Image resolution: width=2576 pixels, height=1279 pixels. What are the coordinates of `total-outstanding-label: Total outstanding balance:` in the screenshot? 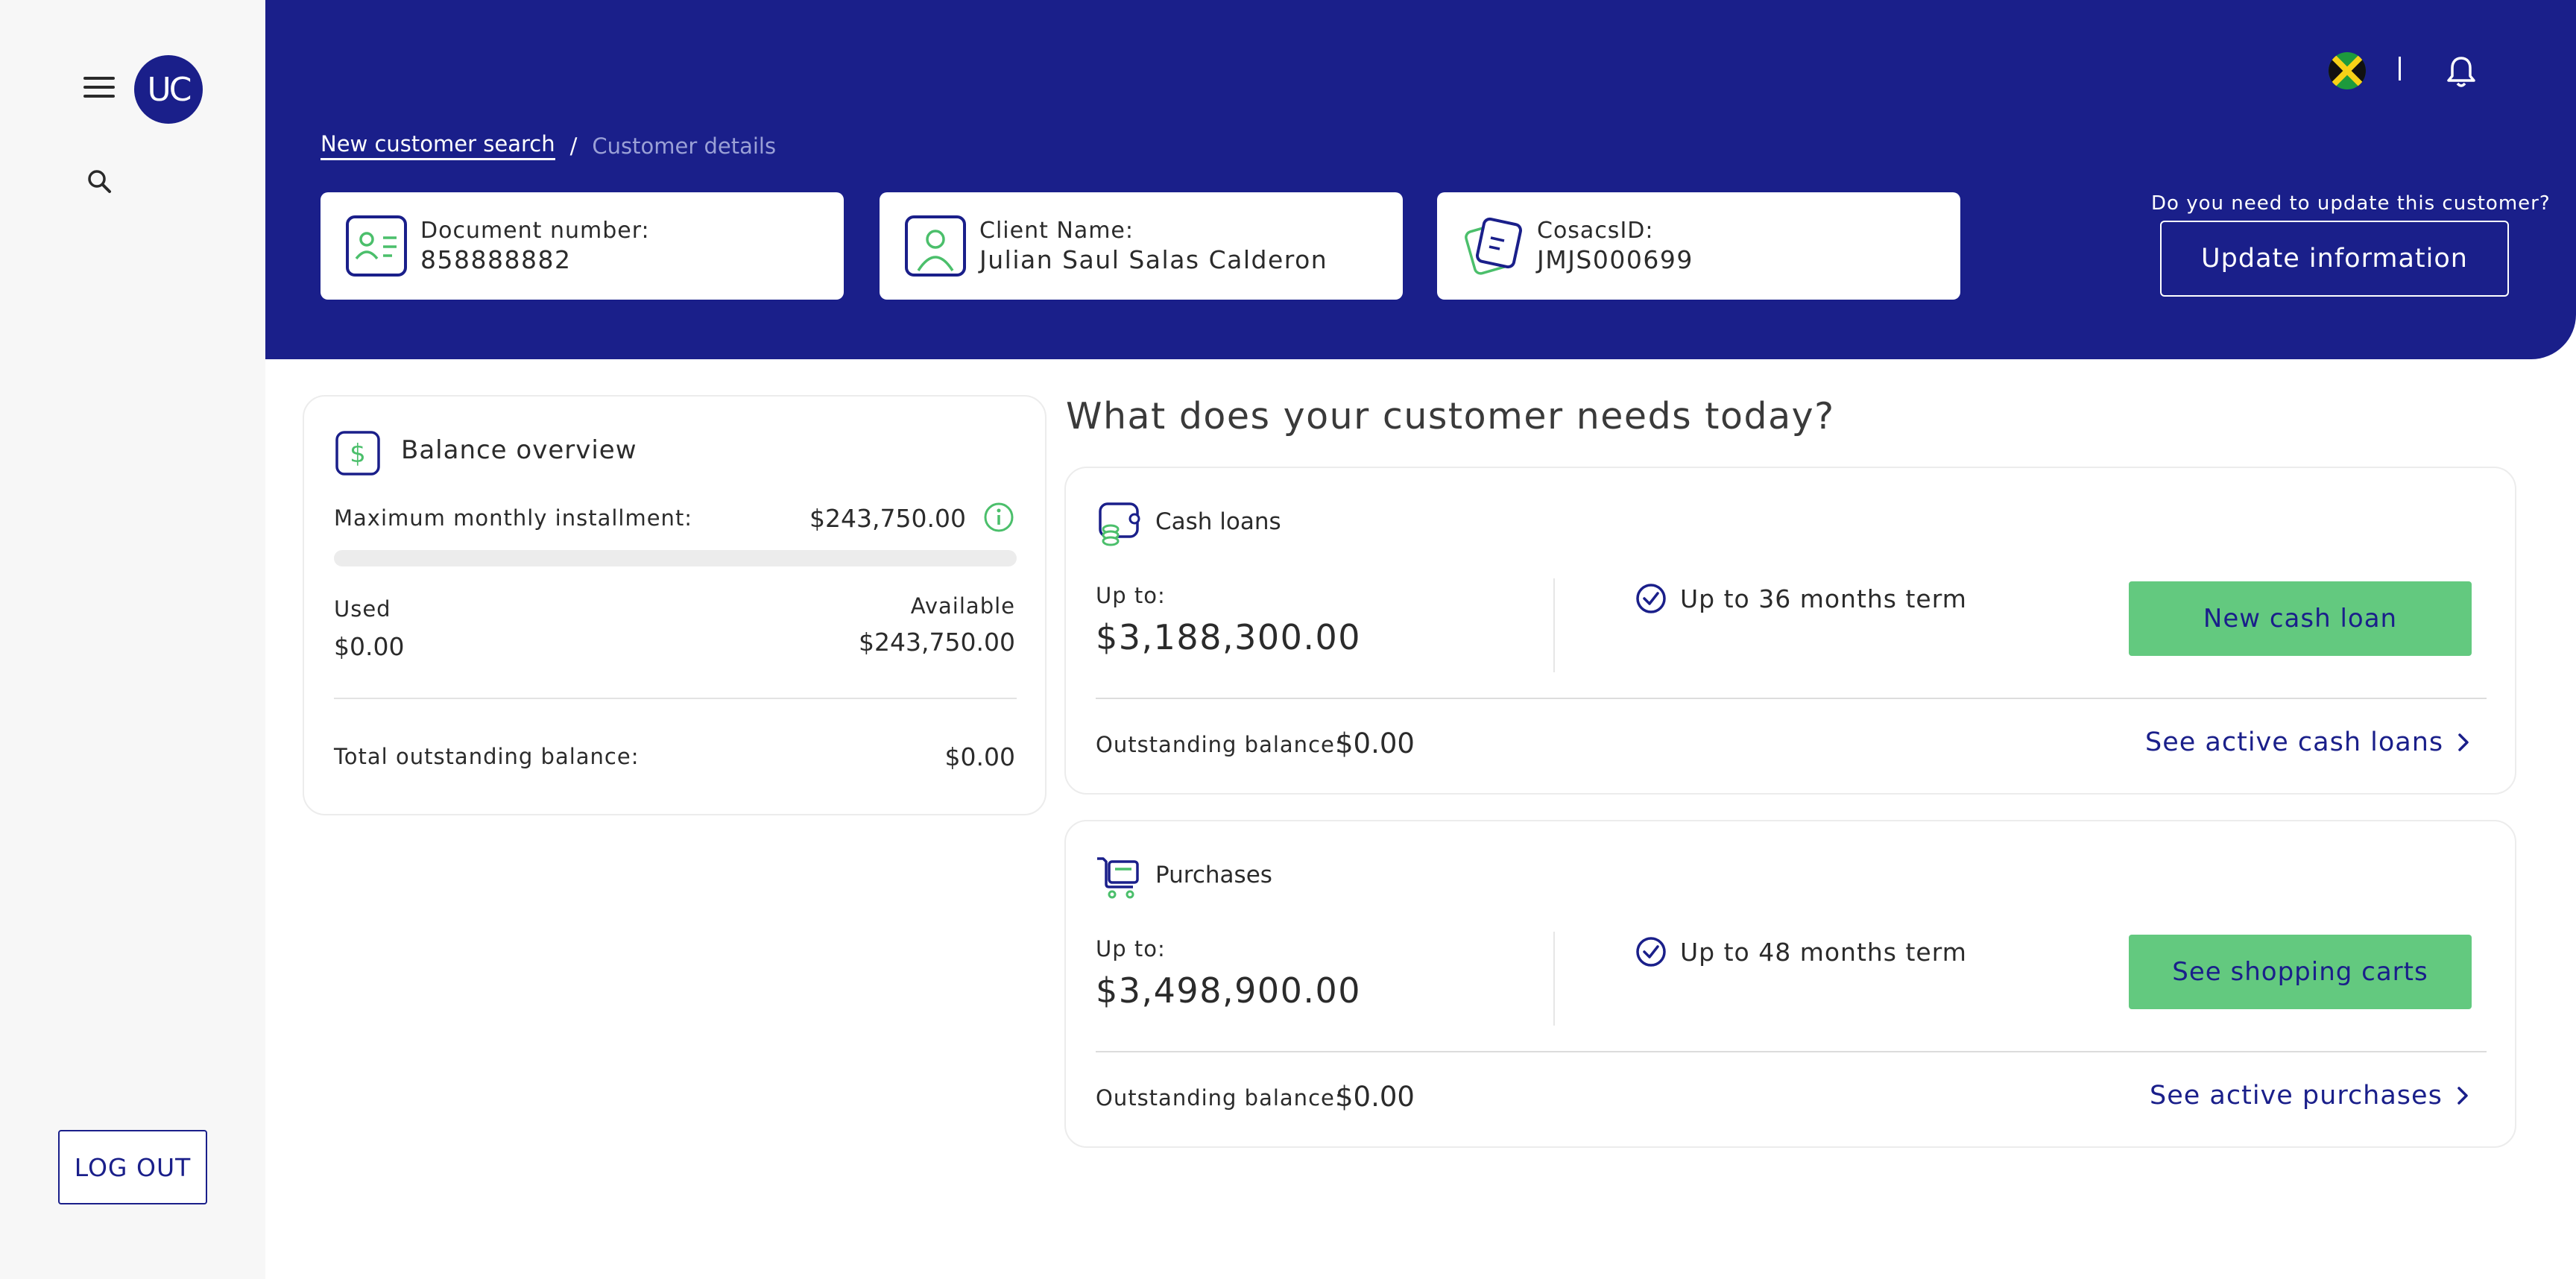 It's located at (487, 756).